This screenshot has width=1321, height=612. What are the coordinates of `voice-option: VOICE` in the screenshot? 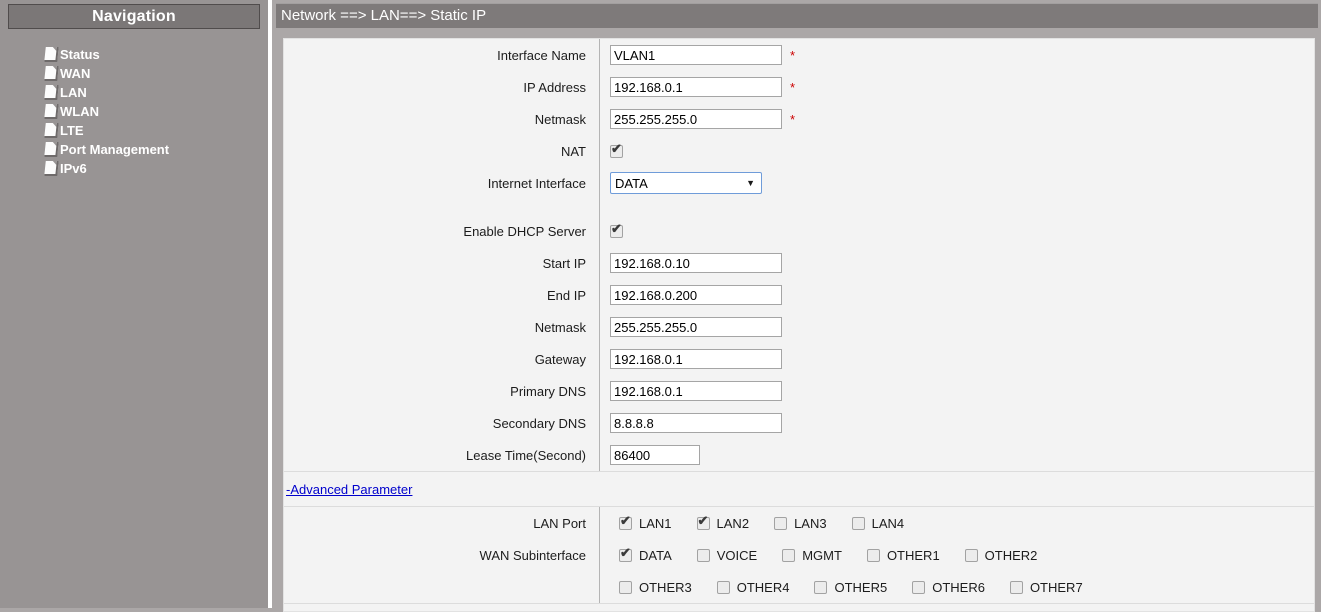 It's located at (727, 555).